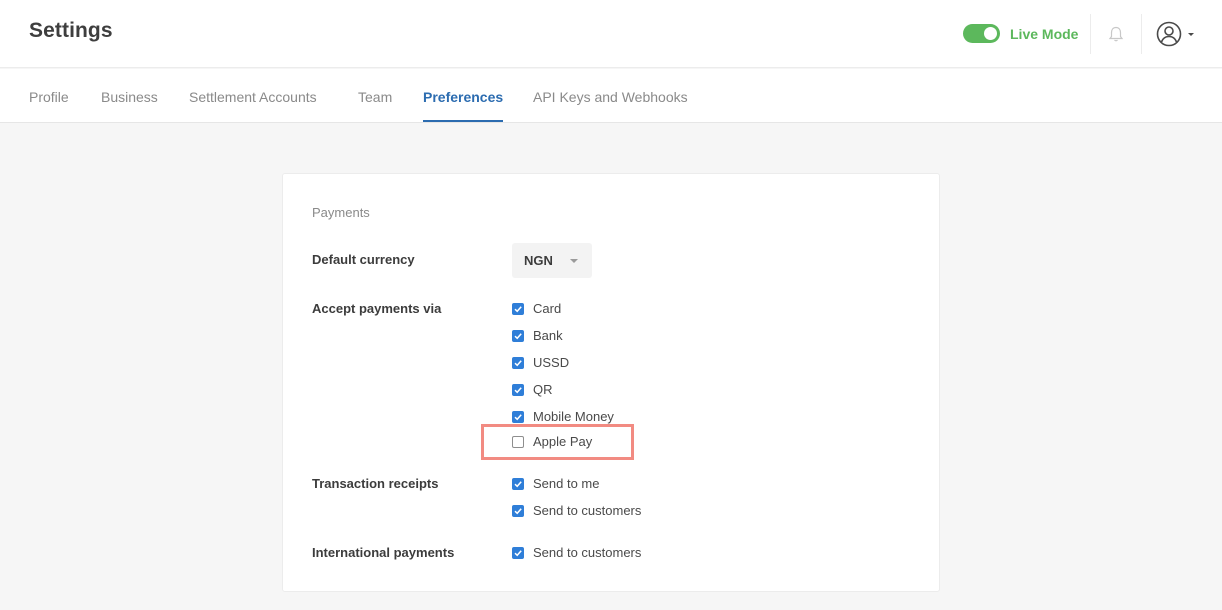 This screenshot has height=610, width=1222. Describe the element at coordinates (383, 552) in the screenshot. I see `international-payments-label: International payments` at that location.